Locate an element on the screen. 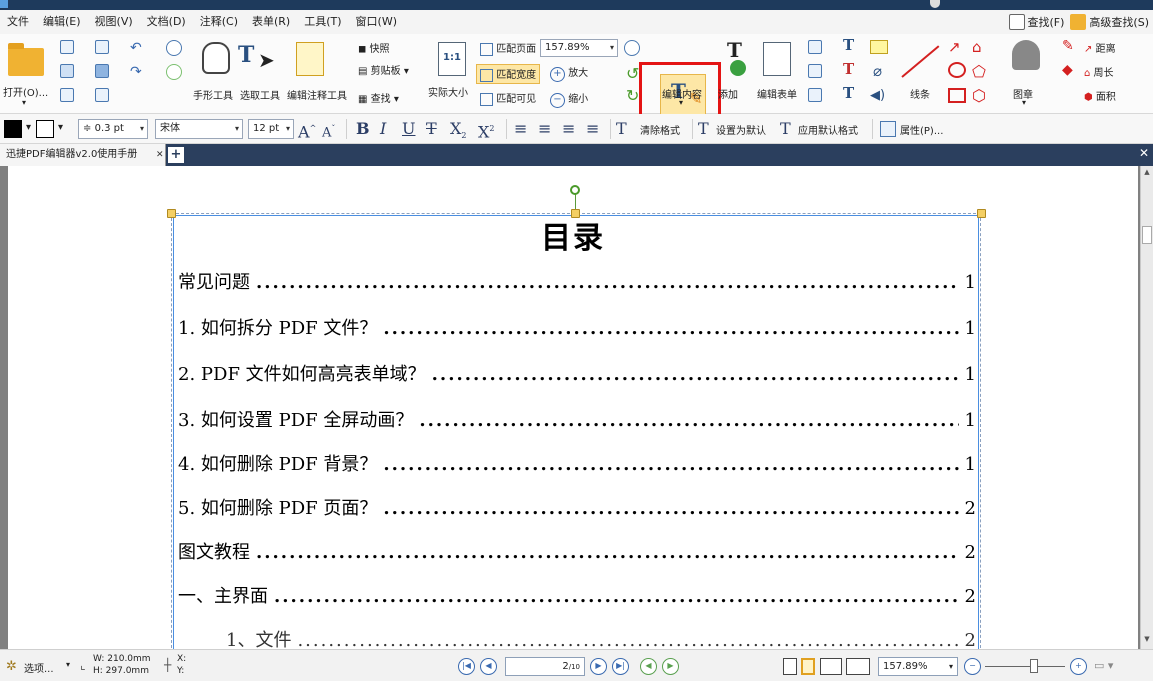  menu-tools: 工具(T) is located at coordinates (322, 22).